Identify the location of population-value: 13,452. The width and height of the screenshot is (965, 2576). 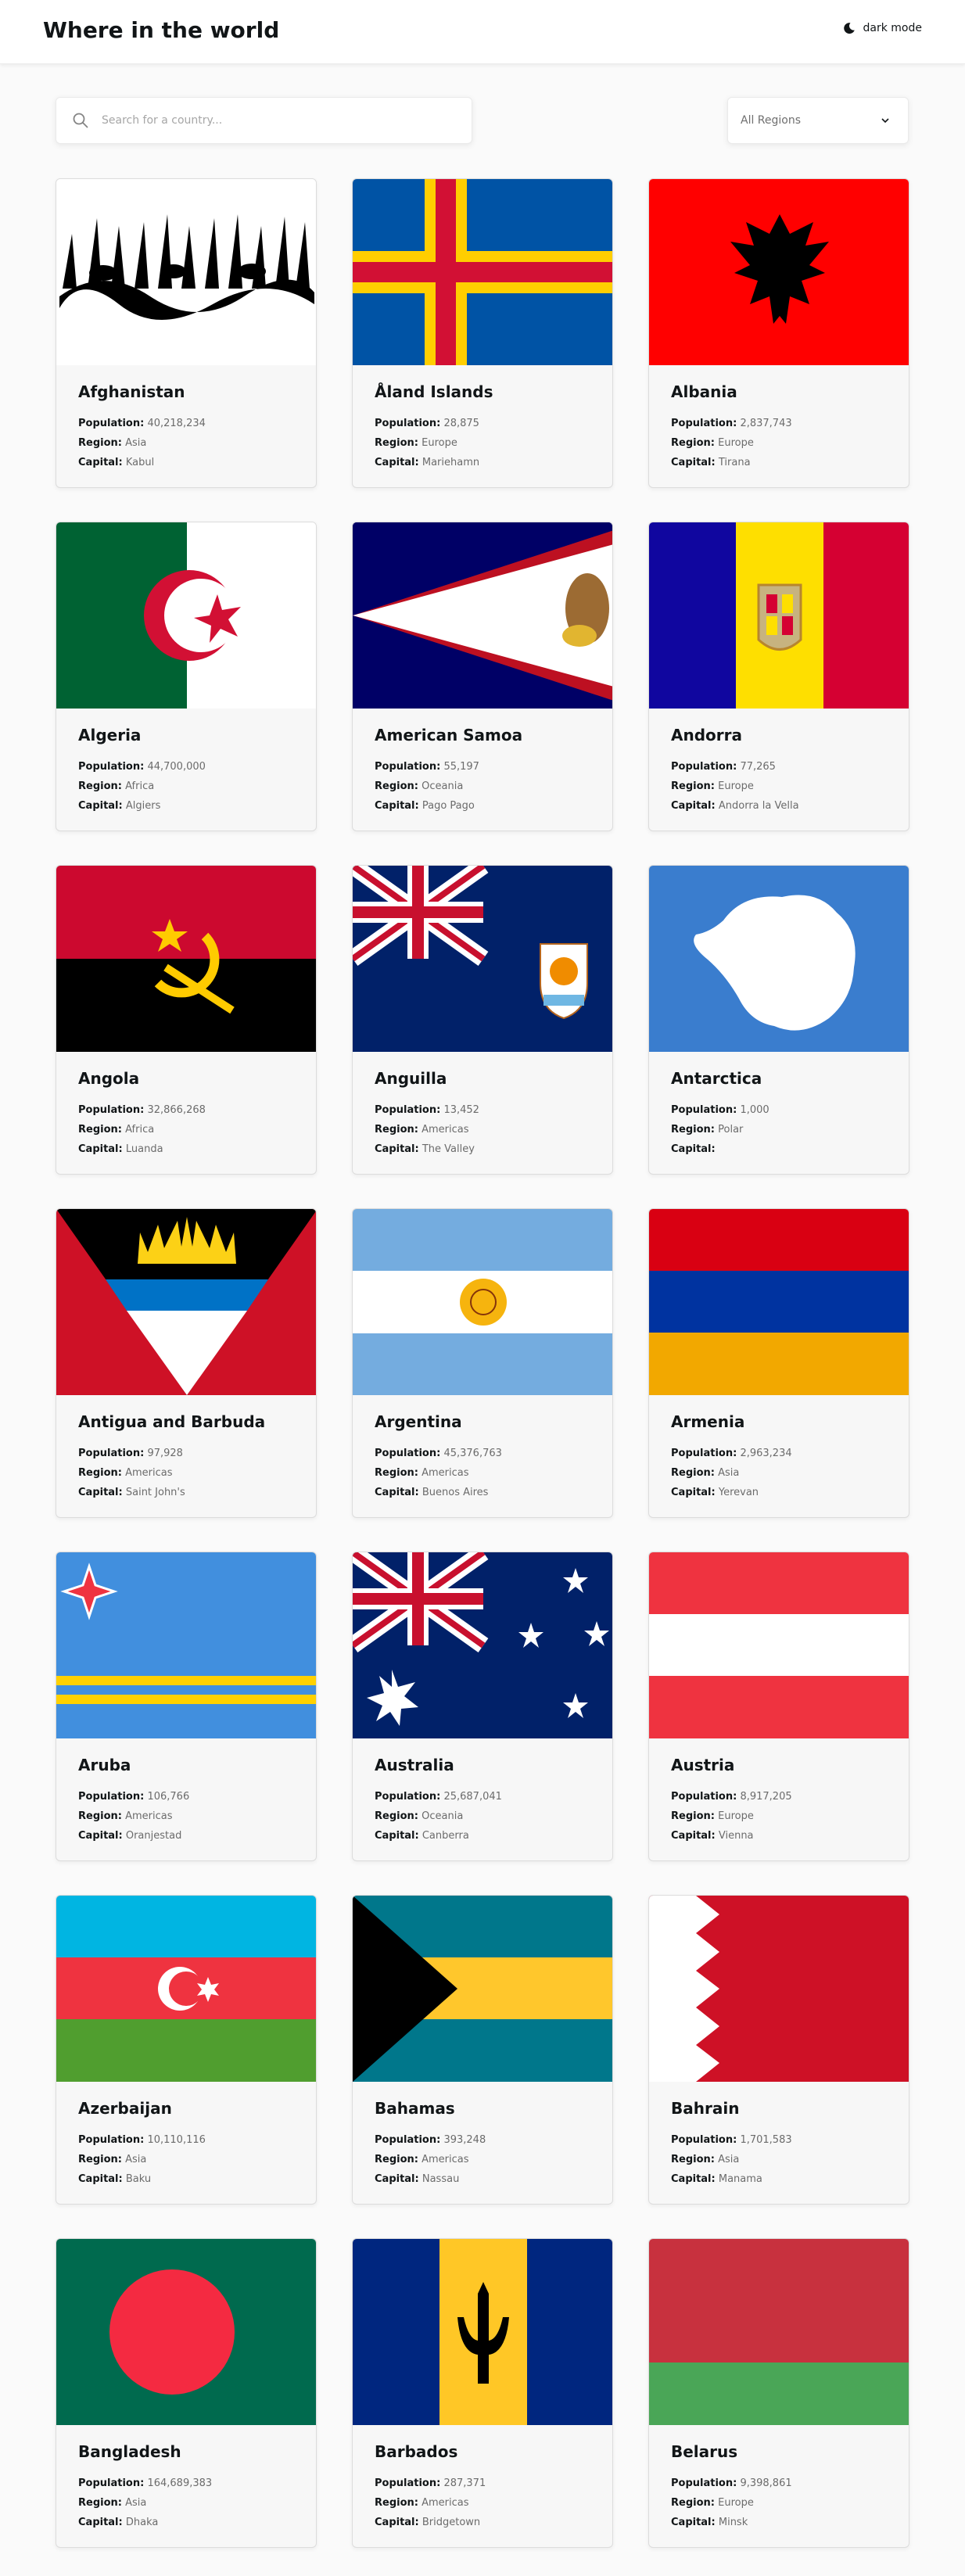
(461, 1110).